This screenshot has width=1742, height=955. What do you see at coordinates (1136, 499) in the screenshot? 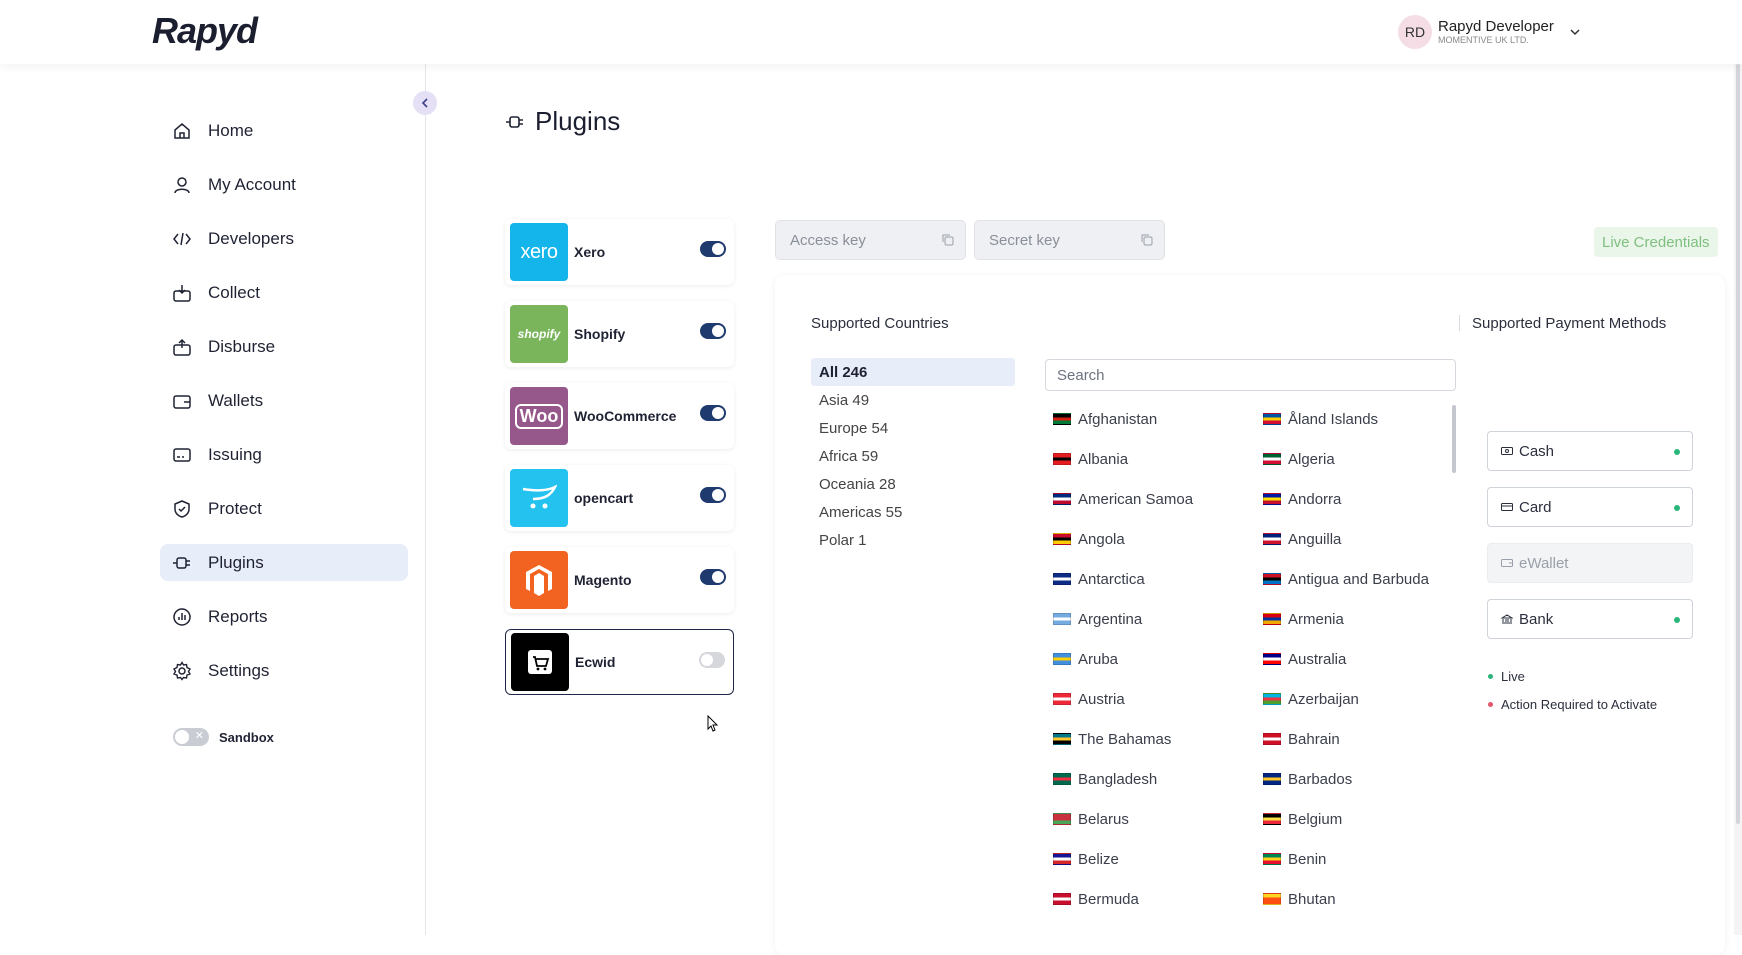
I see `country-name: American Samoa` at bounding box center [1136, 499].